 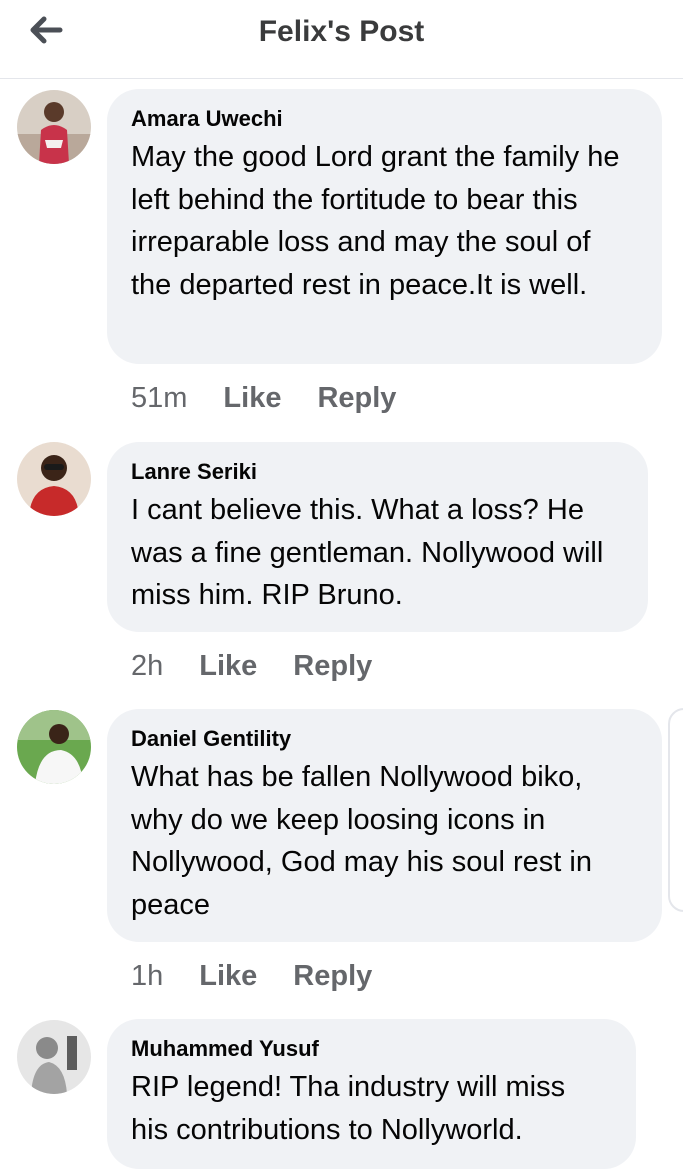 I want to click on partial-bubble-edge, so click(x=675, y=810).